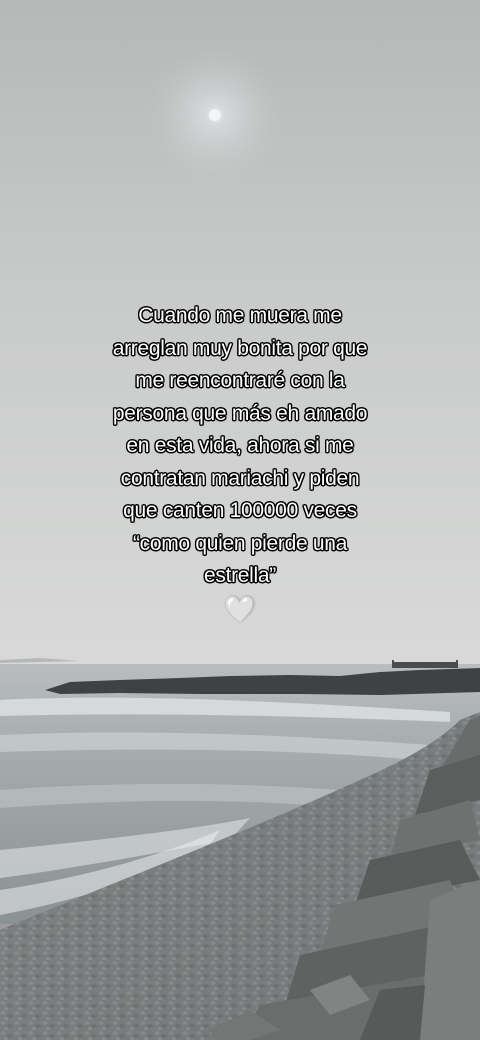 Image resolution: width=480 pixels, height=1040 pixels. I want to click on caption-line-1: Cuando me muera me, so click(240, 315).